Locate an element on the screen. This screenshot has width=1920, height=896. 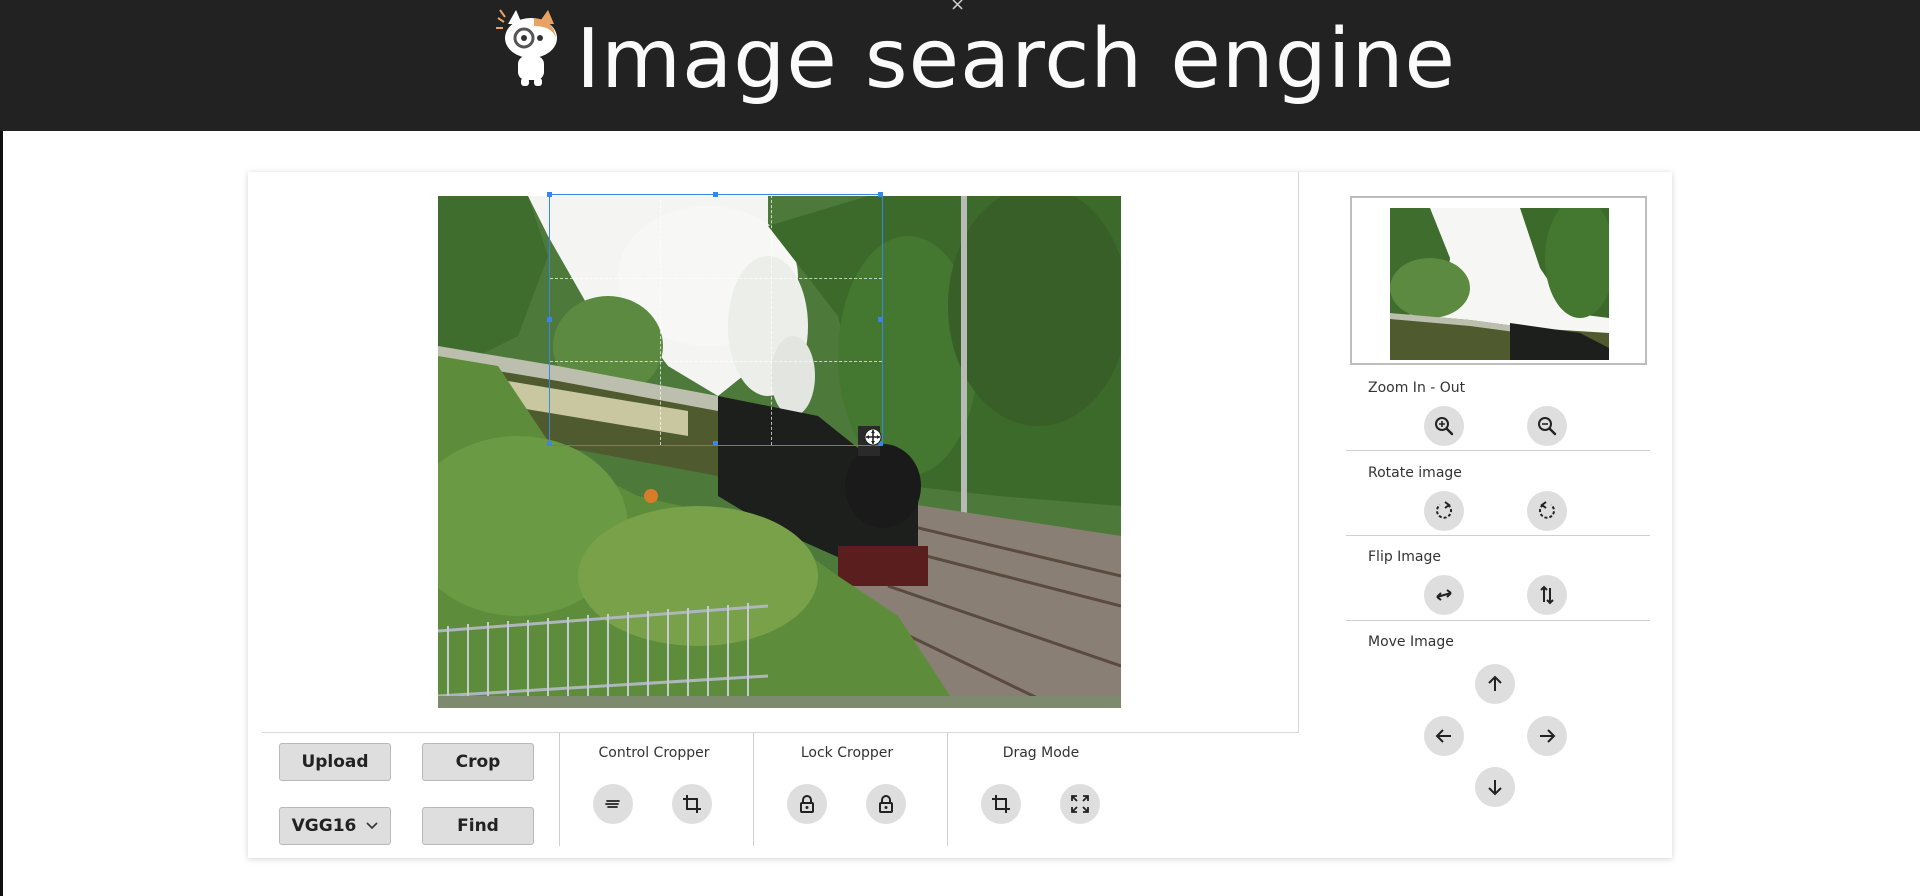
move-mode-icon is located at coordinates (1080, 804).